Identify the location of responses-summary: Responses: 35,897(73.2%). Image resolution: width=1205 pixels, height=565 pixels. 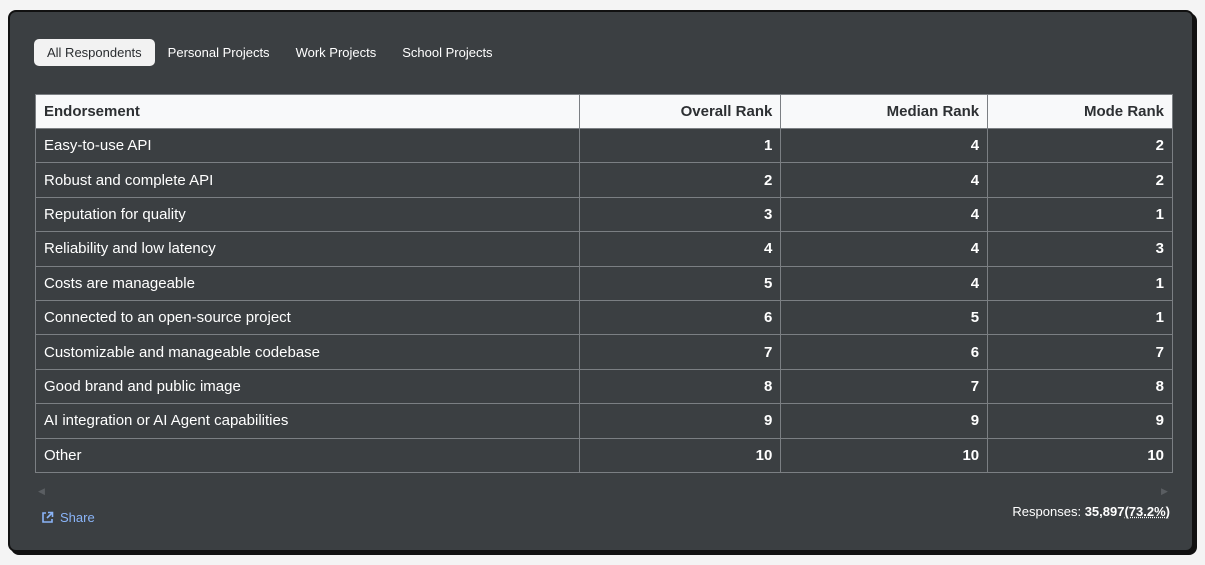
(1091, 511).